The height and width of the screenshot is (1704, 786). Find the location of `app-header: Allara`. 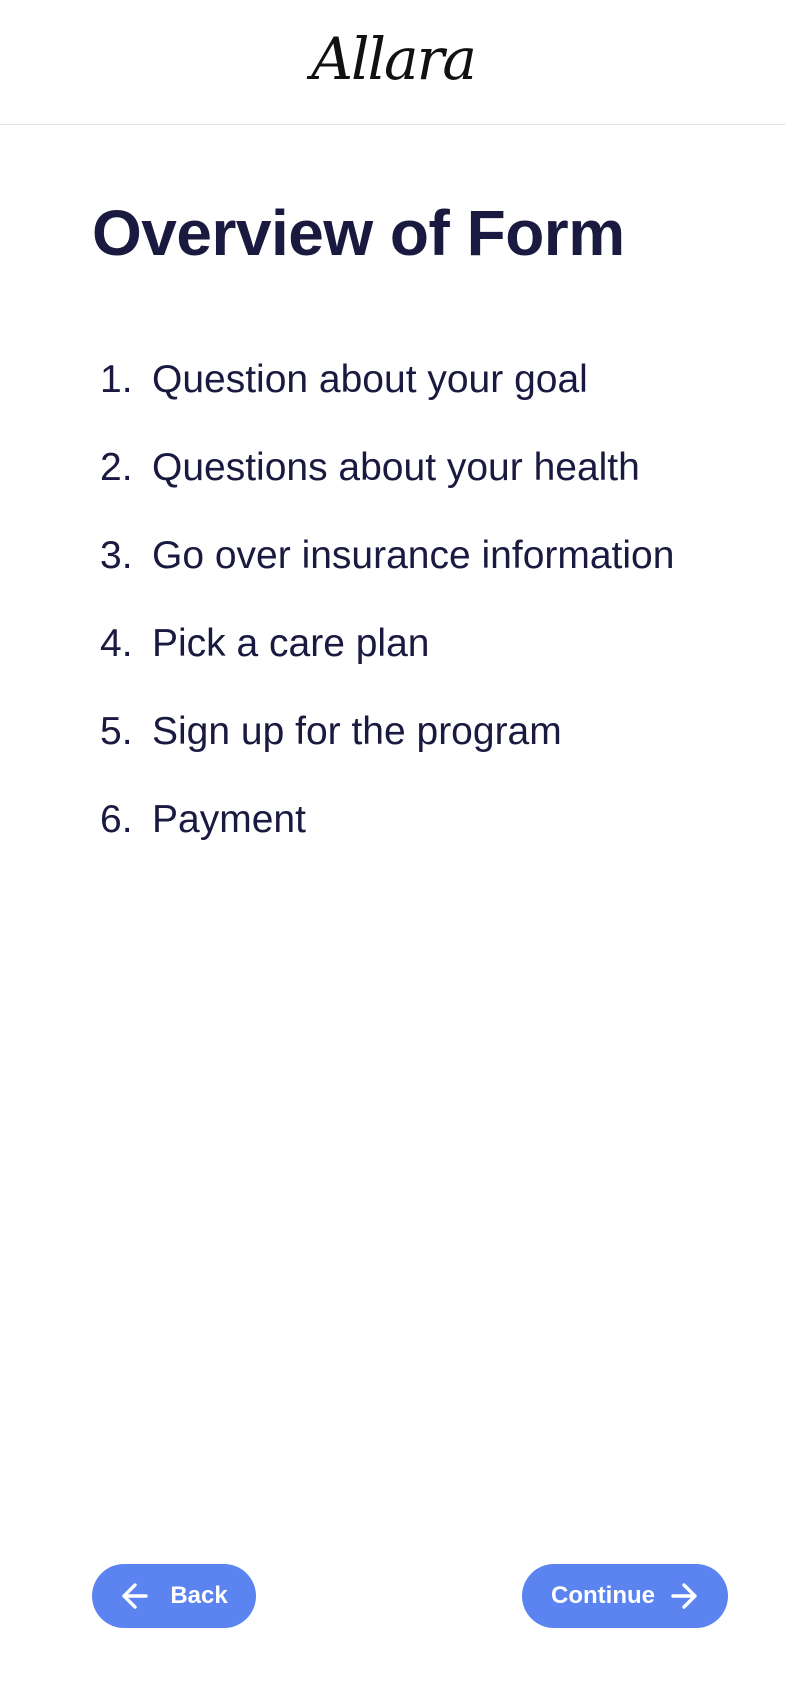

app-header: Allara is located at coordinates (393, 62).